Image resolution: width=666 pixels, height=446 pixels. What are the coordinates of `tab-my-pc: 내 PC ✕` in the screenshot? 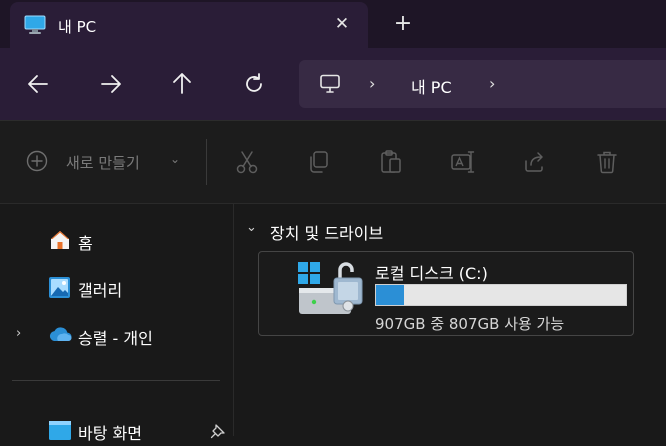 It's located at (189, 25).